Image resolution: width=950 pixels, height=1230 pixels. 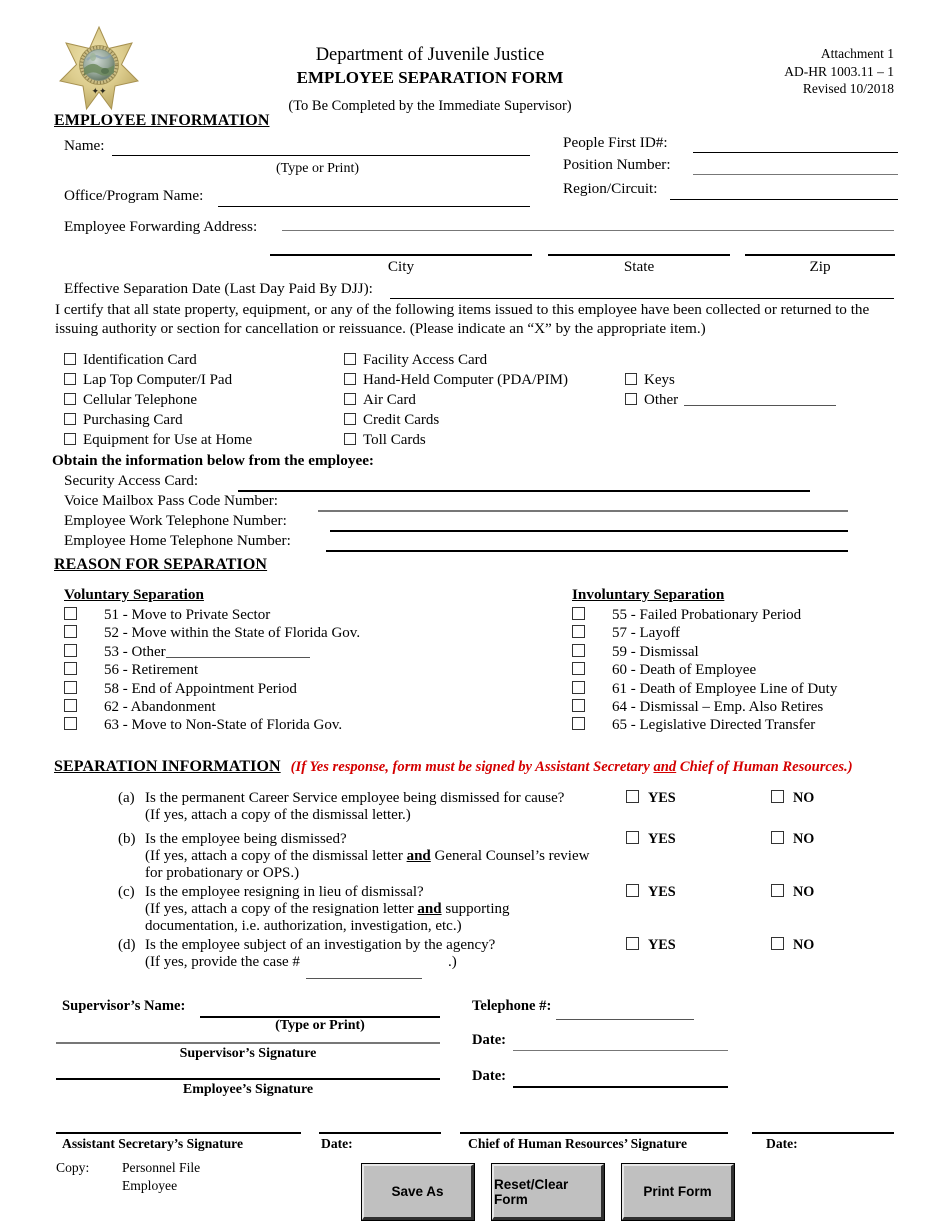 What do you see at coordinates (792, 798) in the screenshot?
I see `question-a-no: NO` at bounding box center [792, 798].